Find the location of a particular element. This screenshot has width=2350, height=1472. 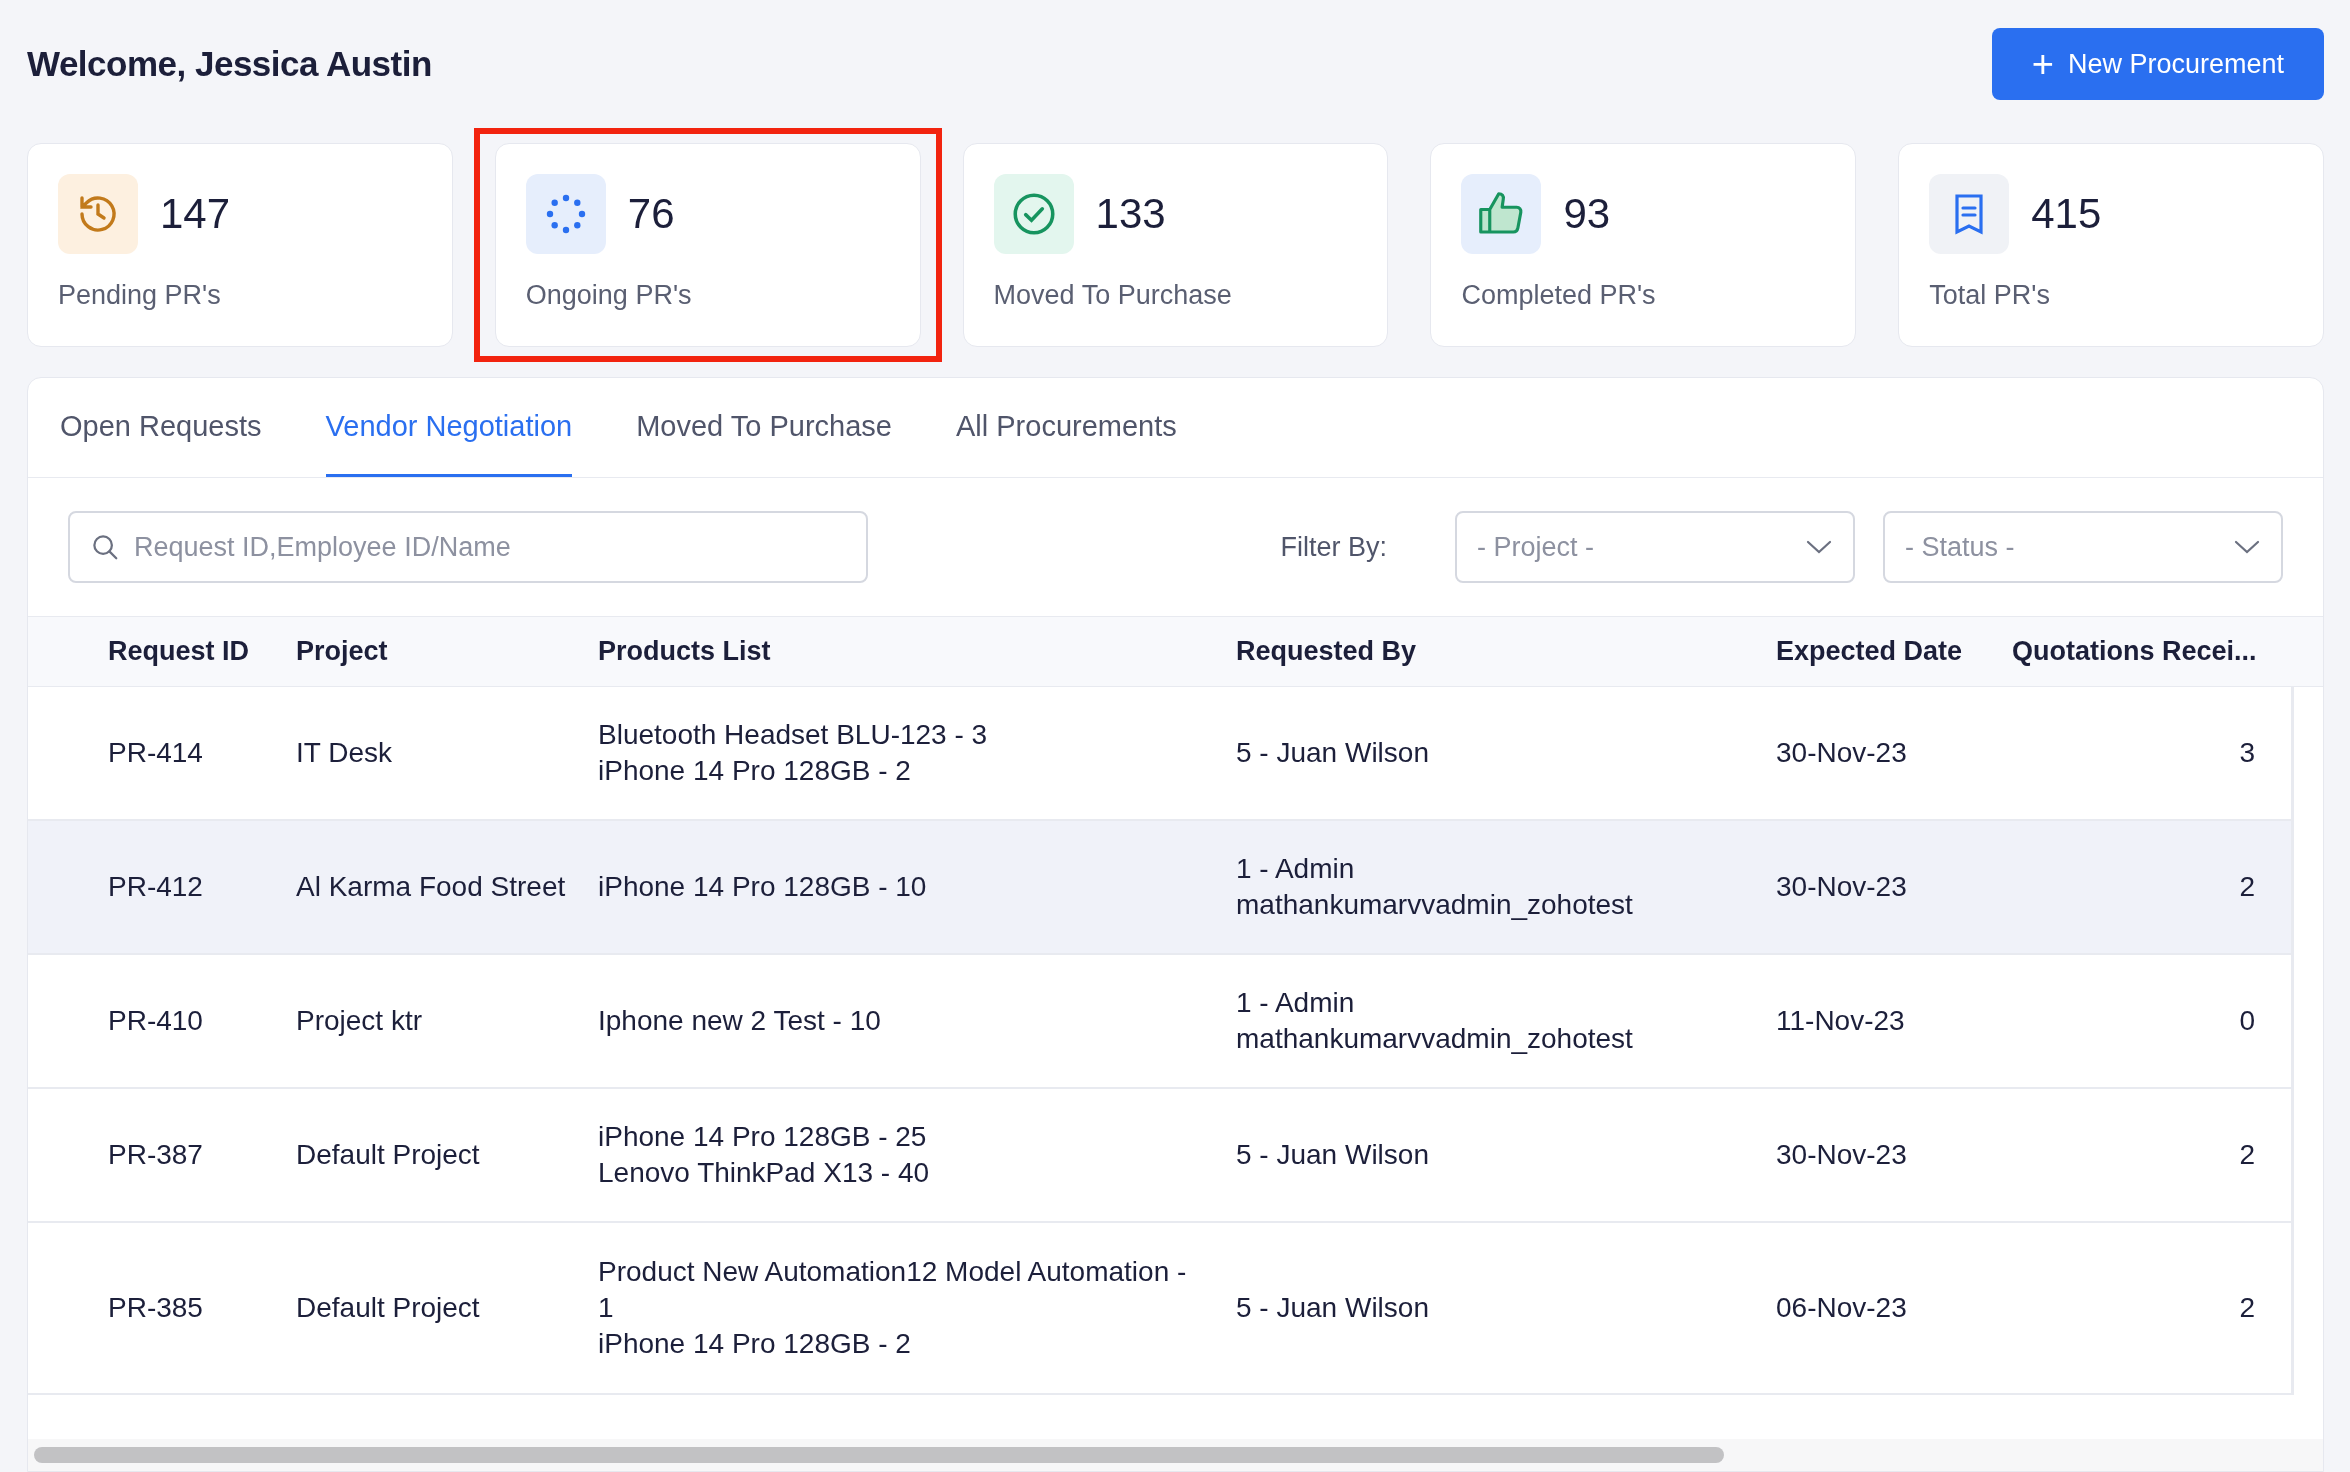

column-header: Expected Date is located at coordinates (1870, 651).